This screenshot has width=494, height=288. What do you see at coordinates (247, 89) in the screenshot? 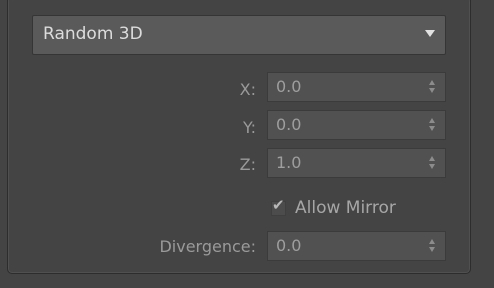
I see `x-label: X:` at bounding box center [247, 89].